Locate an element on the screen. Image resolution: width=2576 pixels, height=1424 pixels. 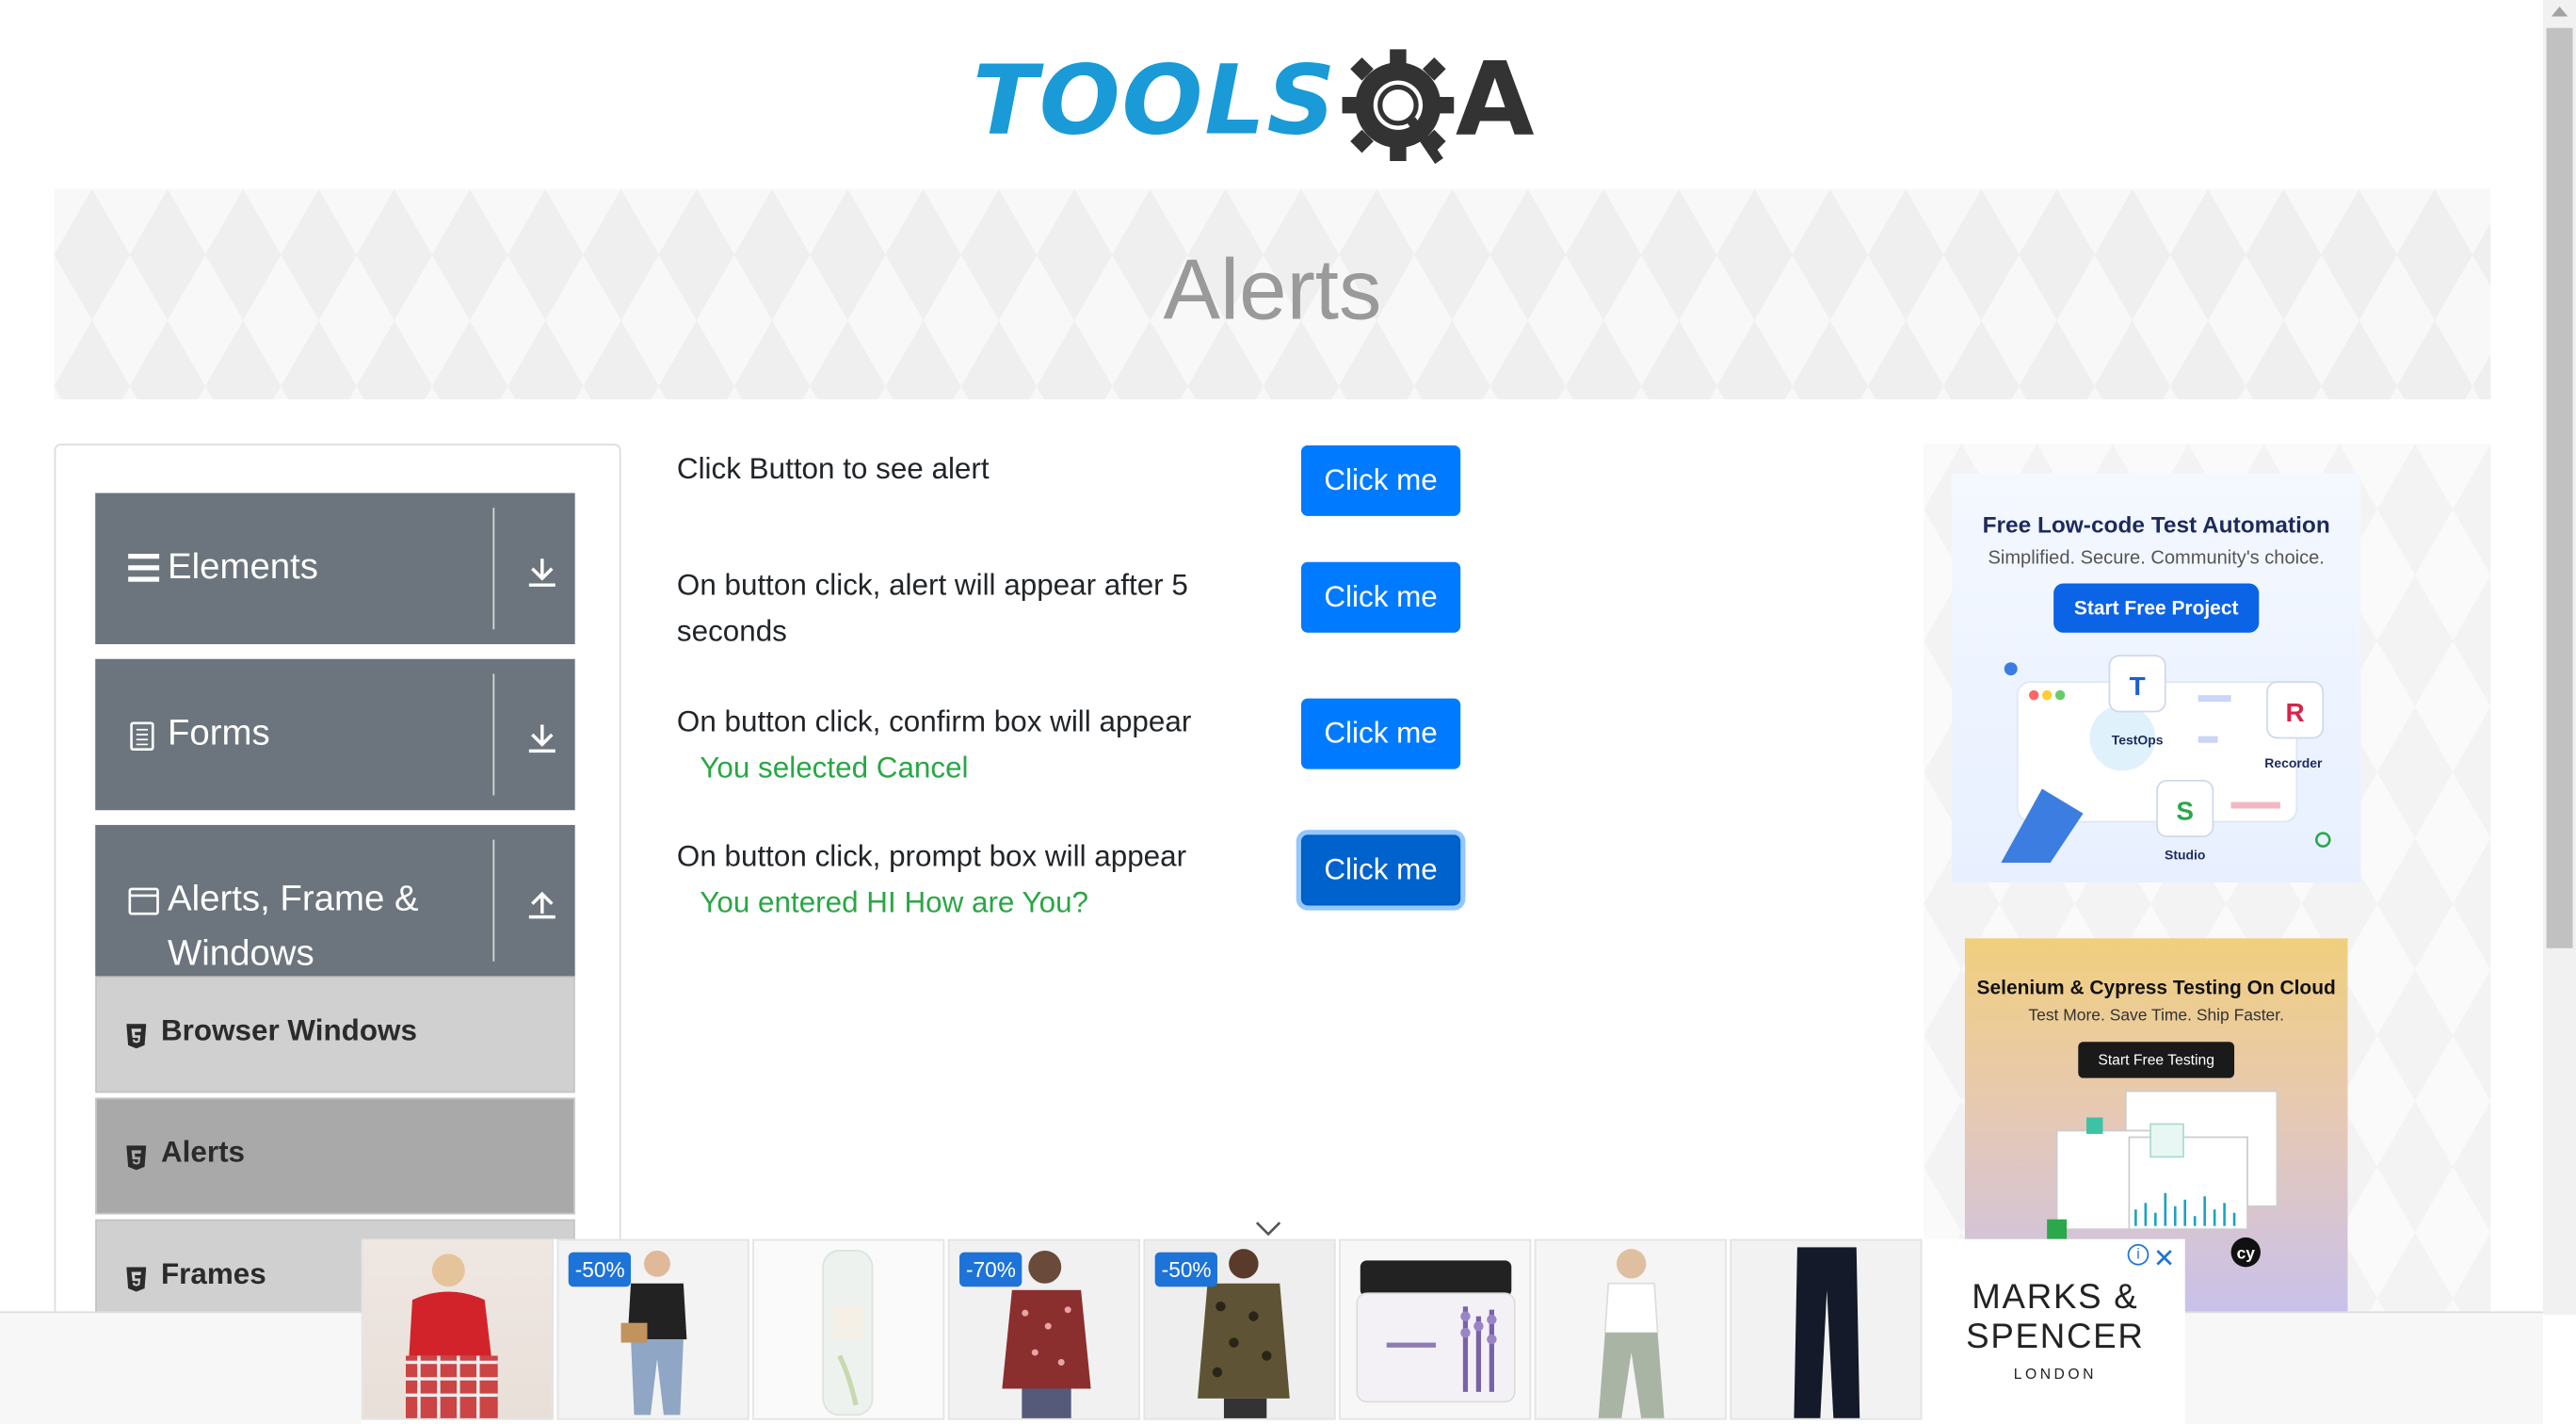
toolsqa-logo: TOOLS A is located at coordinates (1277, 99).